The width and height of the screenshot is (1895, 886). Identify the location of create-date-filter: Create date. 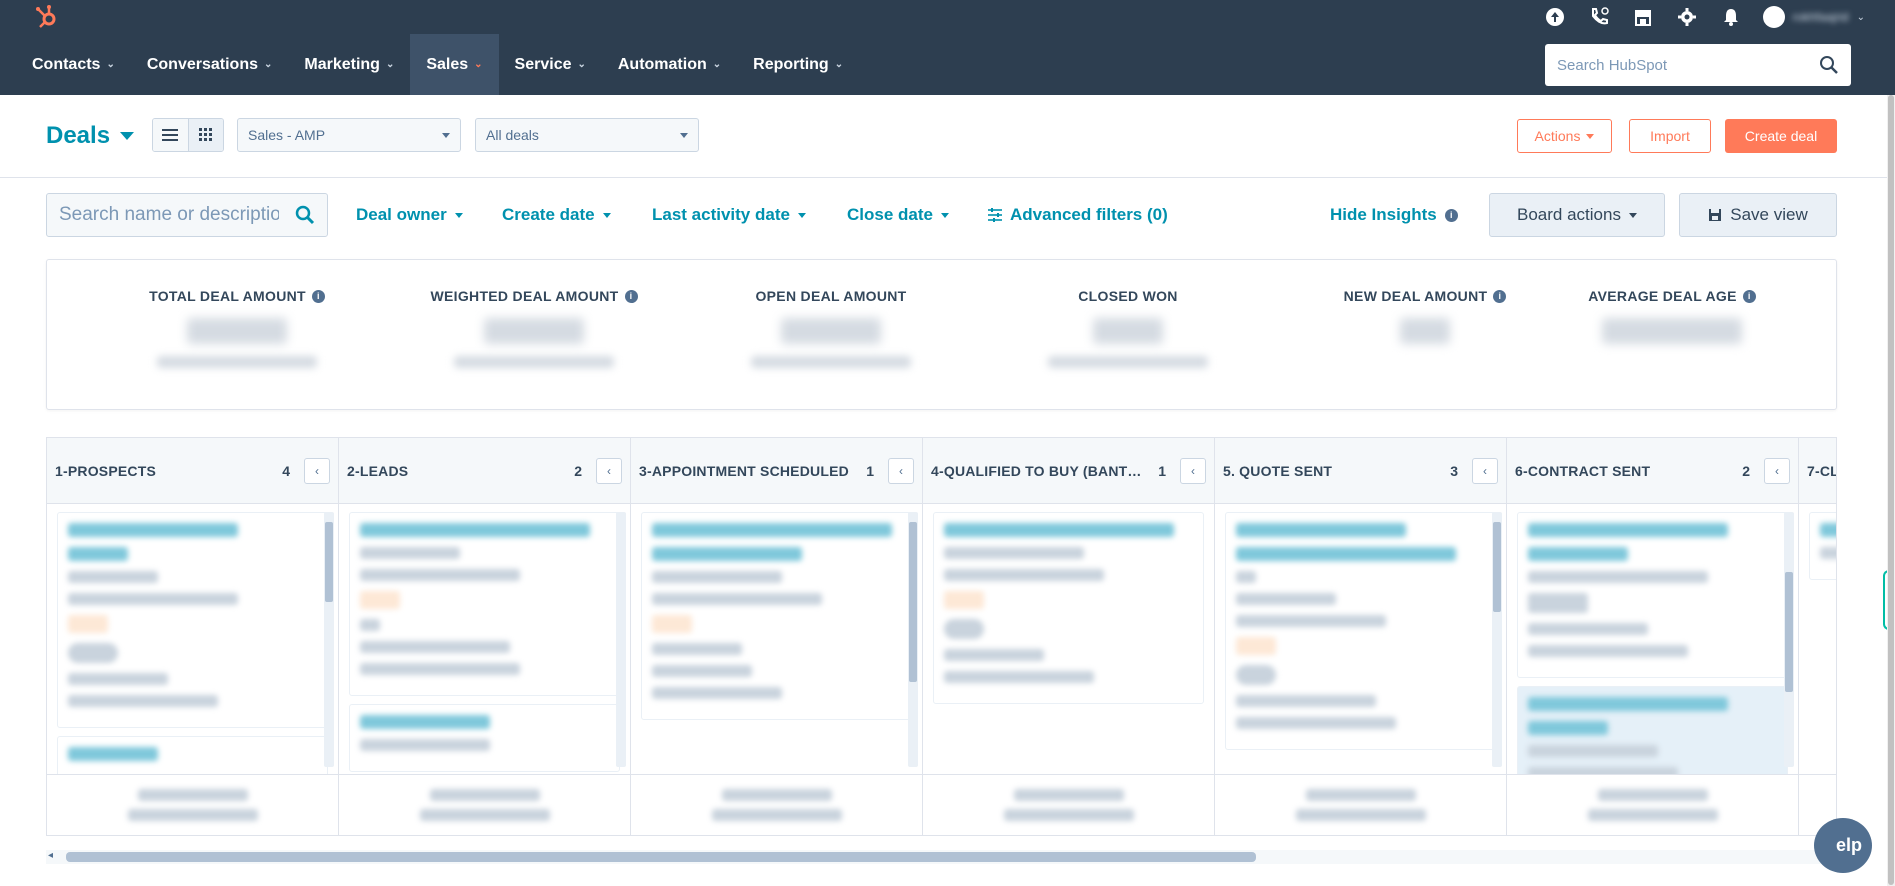
(556, 215).